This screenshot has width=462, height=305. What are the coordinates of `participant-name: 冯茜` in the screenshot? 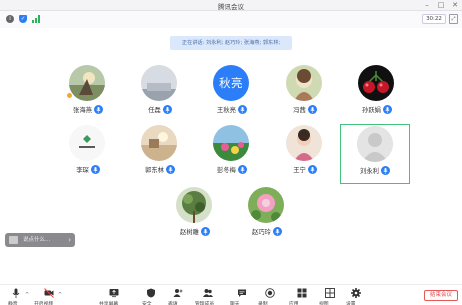 It's located at (299, 110).